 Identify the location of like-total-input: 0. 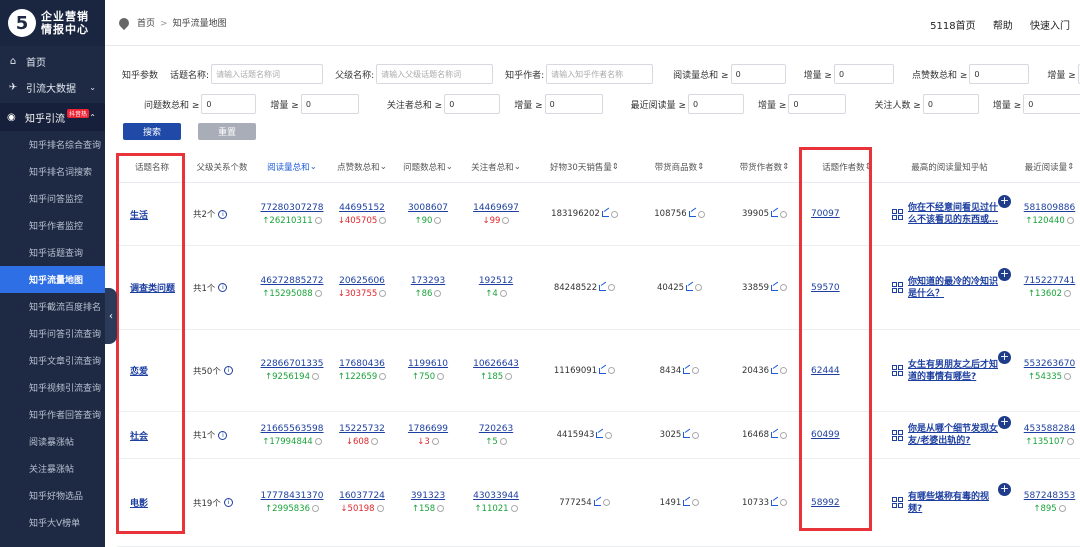
(999, 74).